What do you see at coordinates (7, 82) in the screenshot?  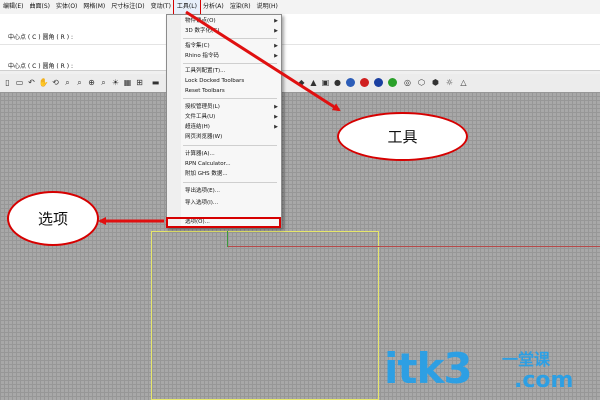 I see `new-file-icon: ▯` at bounding box center [7, 82].